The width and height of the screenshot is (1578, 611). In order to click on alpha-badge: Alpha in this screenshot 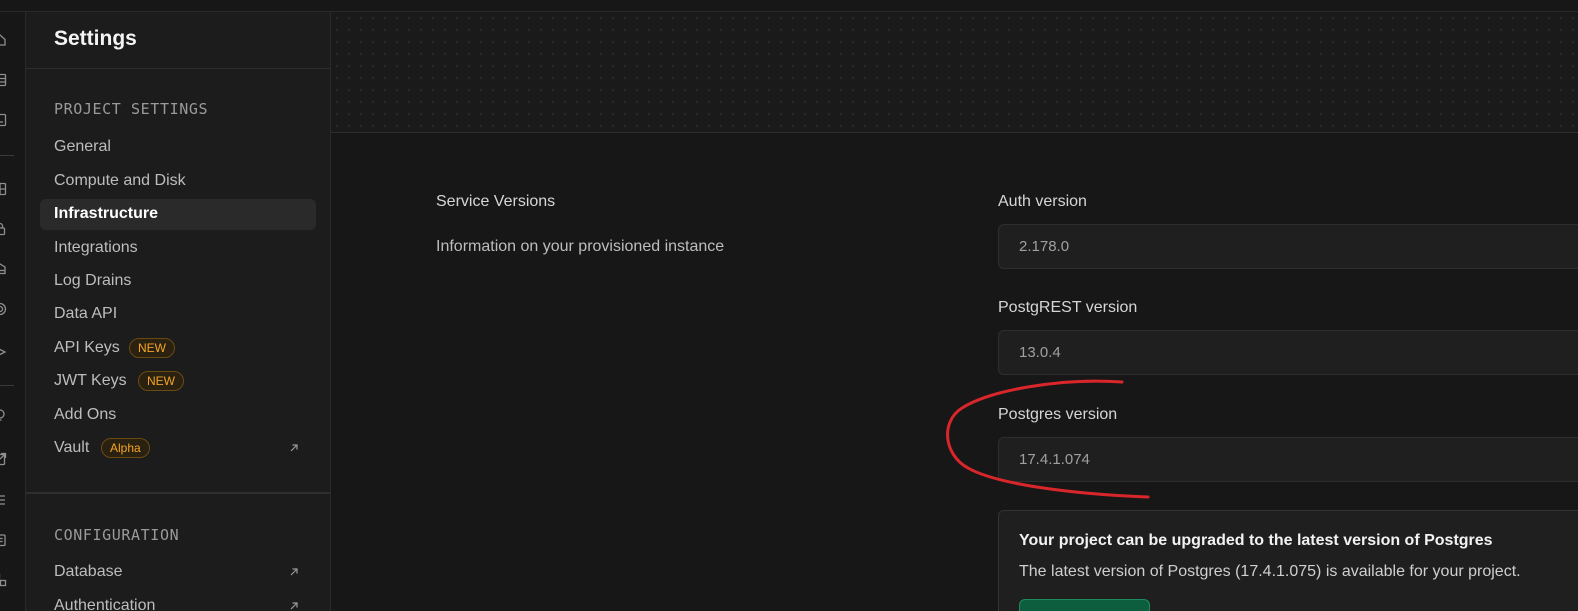, I will do `click(125, 448)`.